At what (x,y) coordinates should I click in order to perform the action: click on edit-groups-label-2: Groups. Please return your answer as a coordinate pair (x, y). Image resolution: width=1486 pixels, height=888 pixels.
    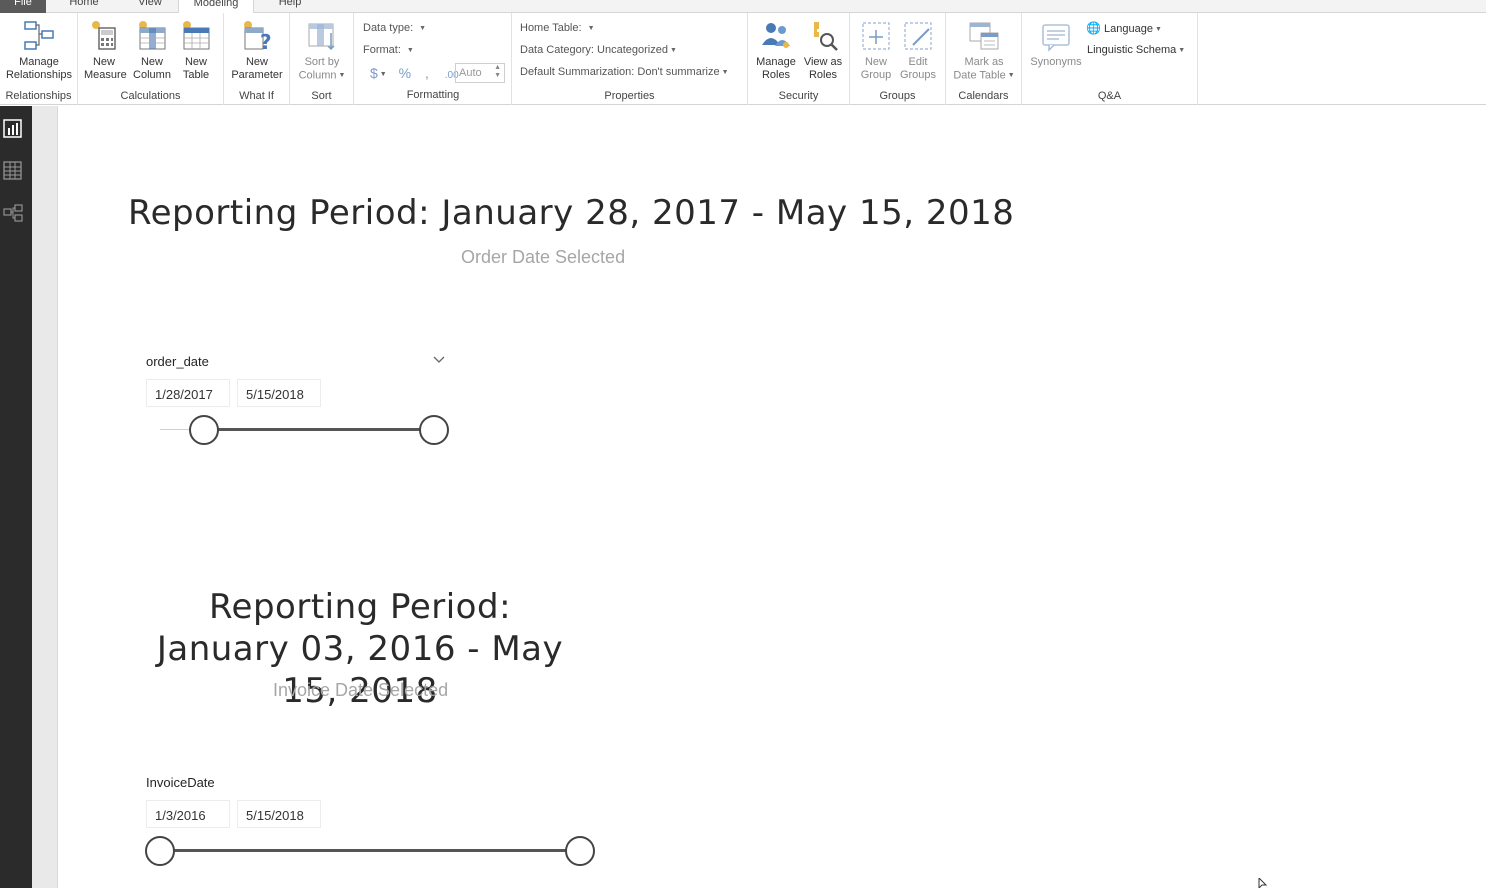
    Looking at the image, I should click on (918, 75).